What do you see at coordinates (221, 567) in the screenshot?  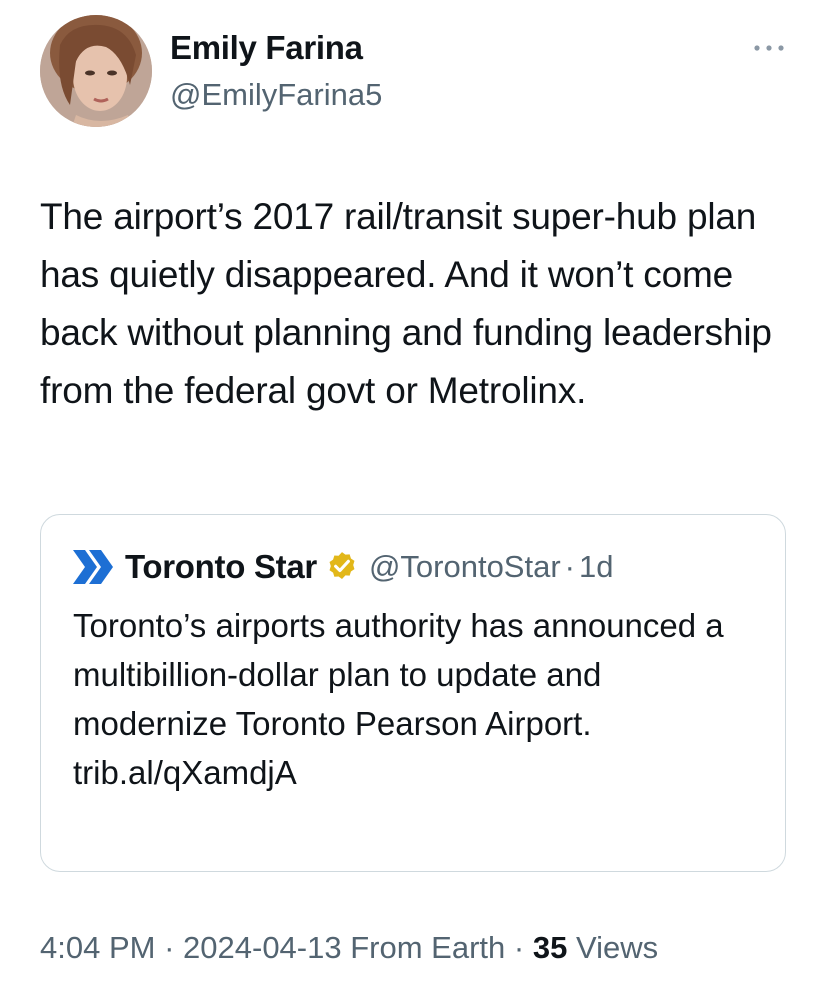 I see `quoted-author-name: Toronto Star` at bounding box center [221, 567].